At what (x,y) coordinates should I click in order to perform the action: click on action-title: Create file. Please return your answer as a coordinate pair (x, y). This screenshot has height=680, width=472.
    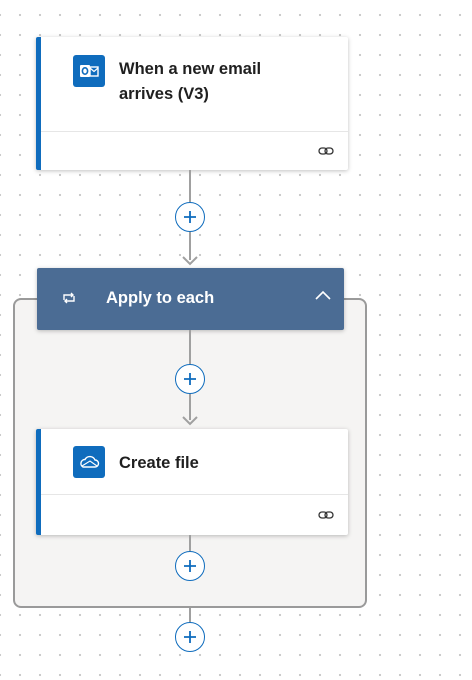
    Looking at the image, I should click on (159, 463).